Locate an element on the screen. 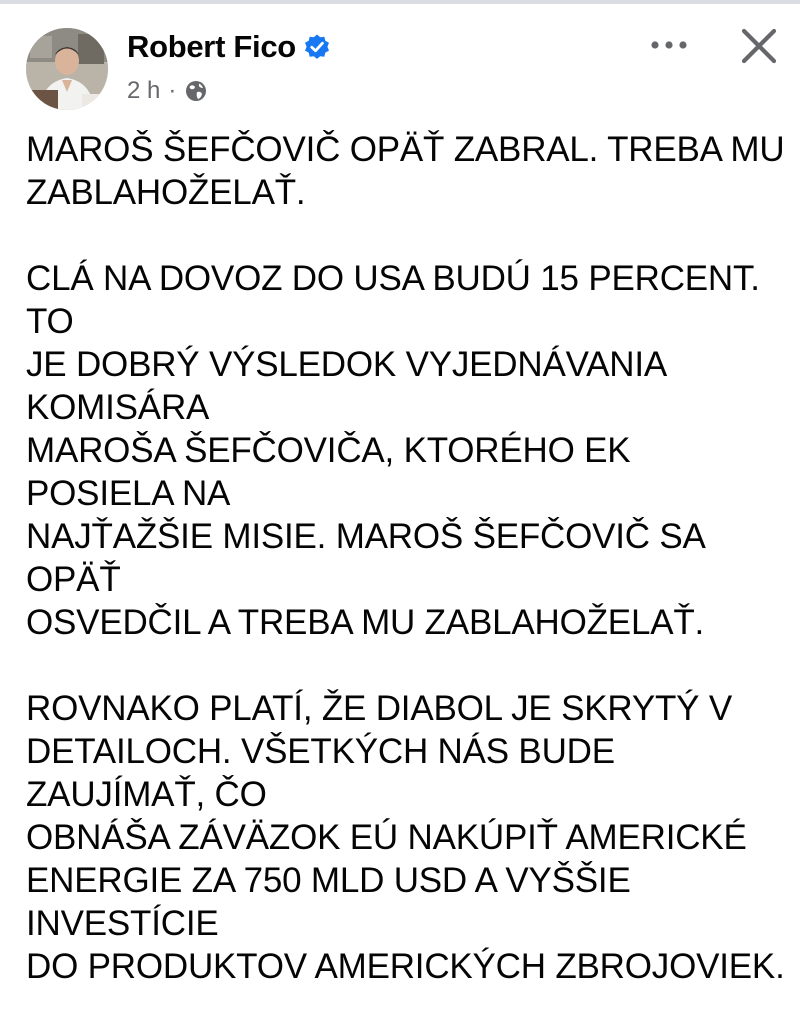  avatar-photo is located at coordinates (67, 69).